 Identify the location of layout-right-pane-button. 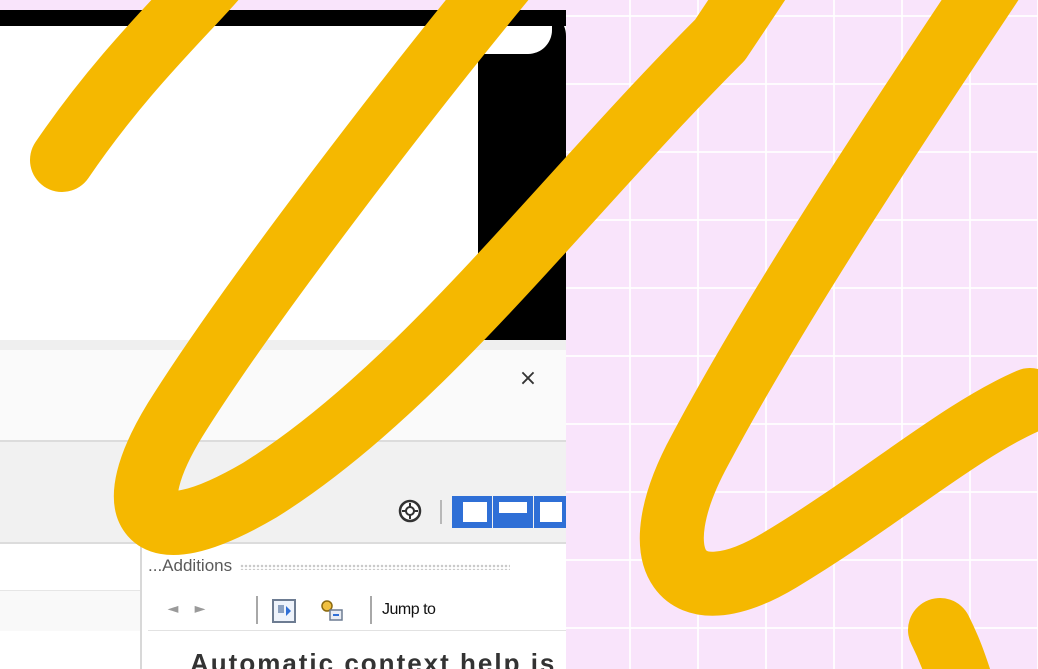
(550, 512).